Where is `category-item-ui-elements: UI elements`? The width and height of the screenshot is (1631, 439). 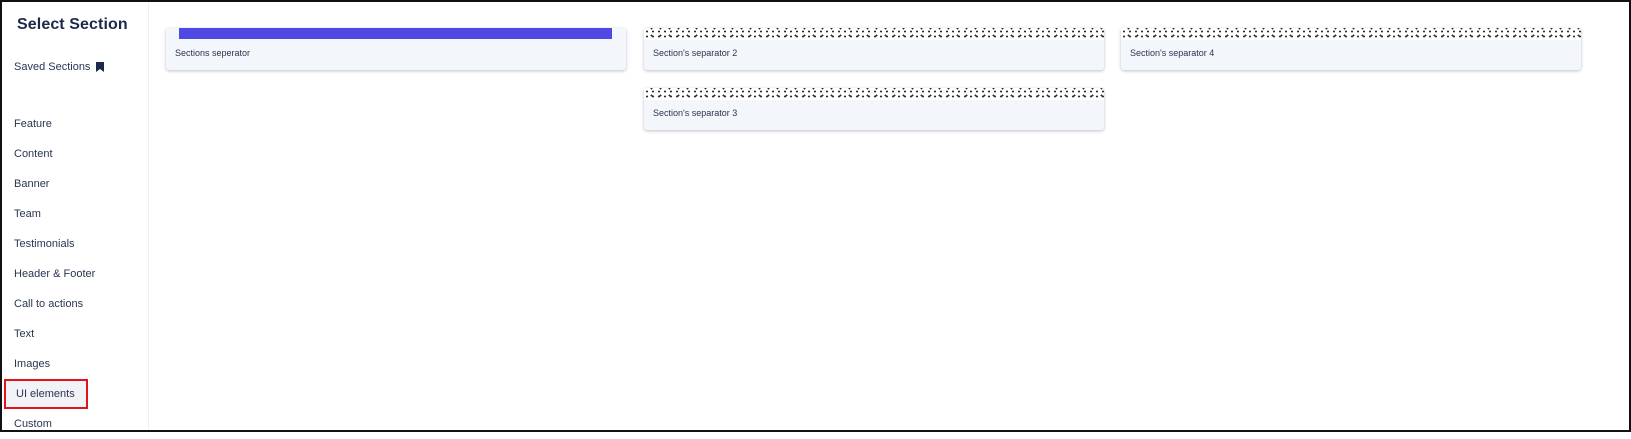 category-item-ui-elements: UI elements is located at coordinates (46, 394).